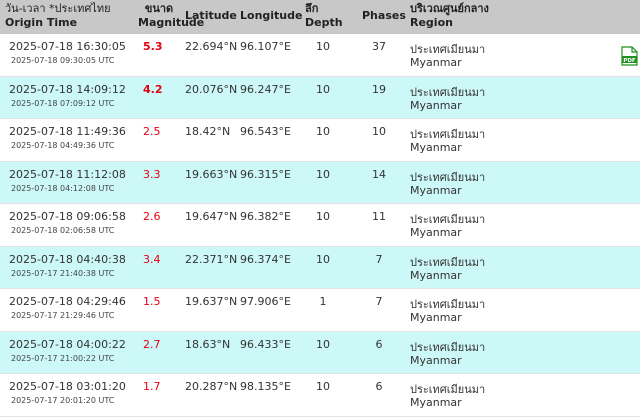  Describe the element at coordinates (265, 344) in the screenshot. I see `longitude-value: 96.433°E` at that location.